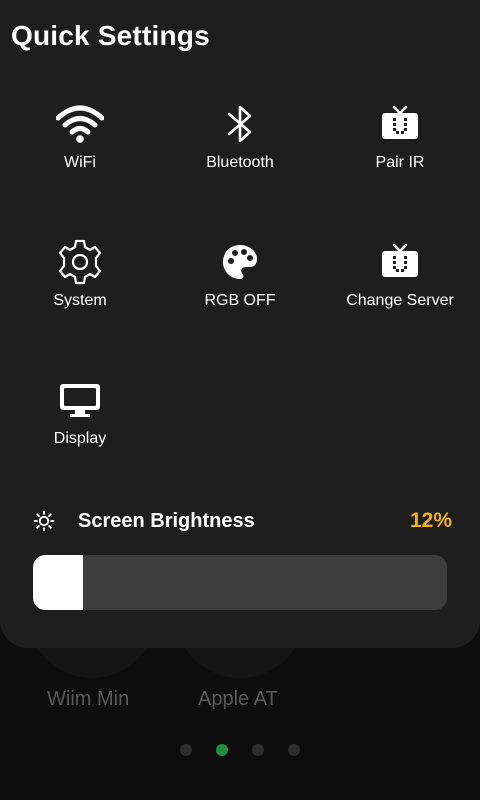 This screenshot has width=480, height=800. What do you see at coordinates (430, 520) in the screenshot?
I see `brightness-value: 12%` at bounding box center [430, 520].